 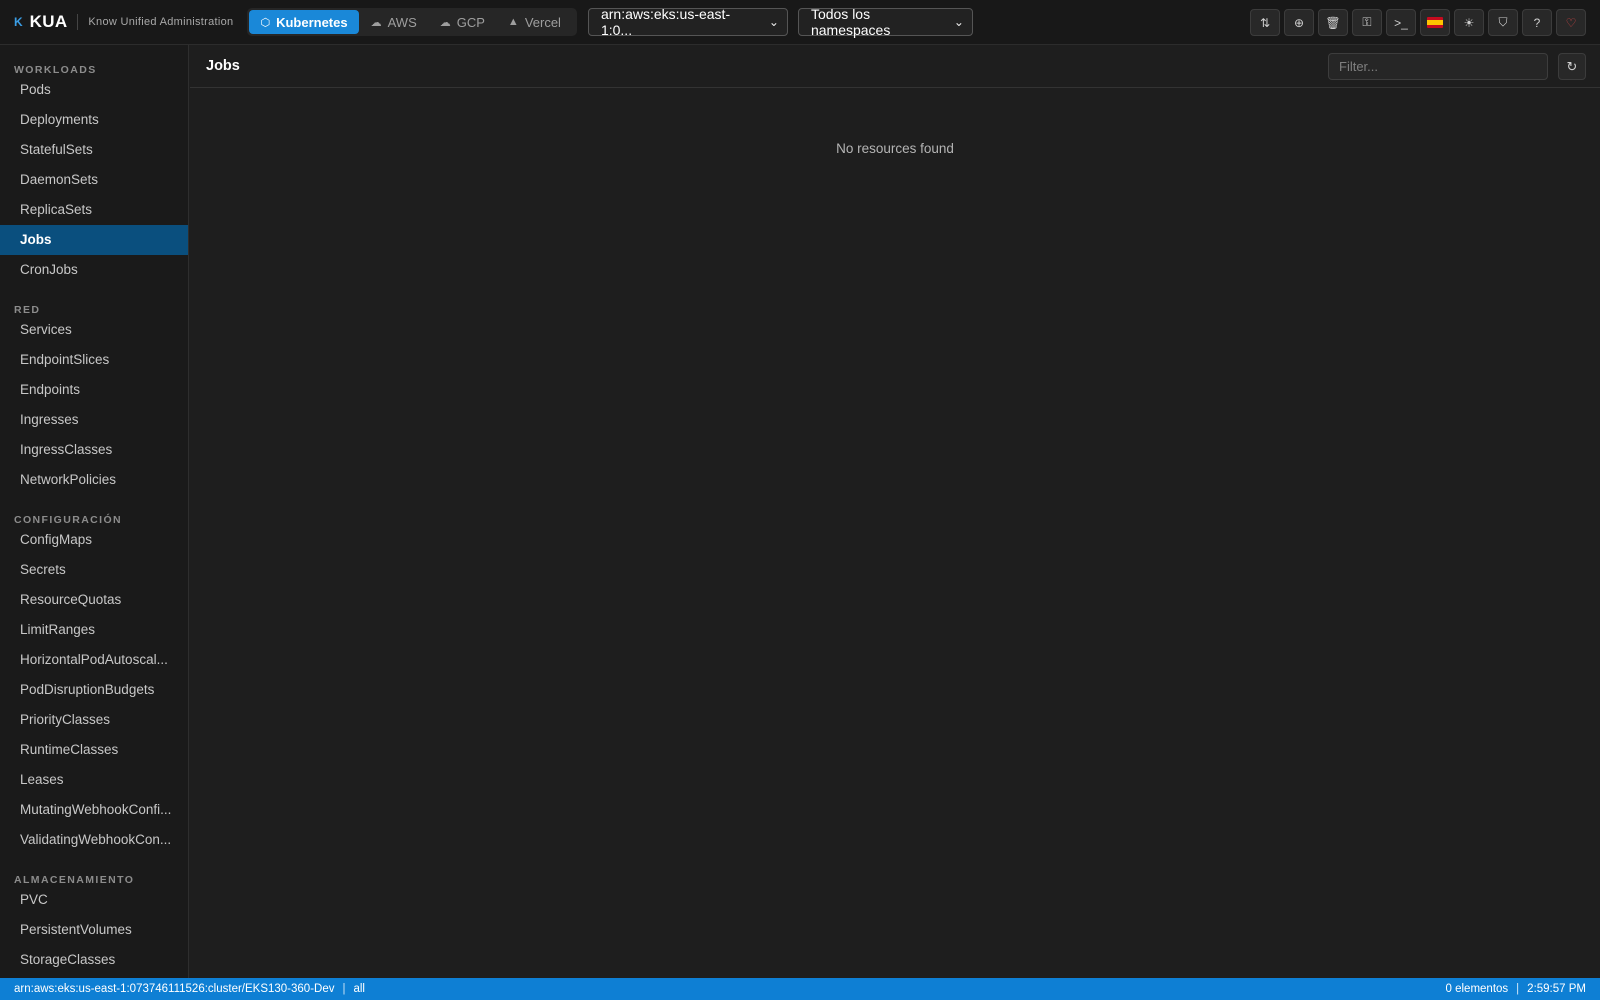 I want to click on cloud-icon: ☁, so click(x=376, y=22).